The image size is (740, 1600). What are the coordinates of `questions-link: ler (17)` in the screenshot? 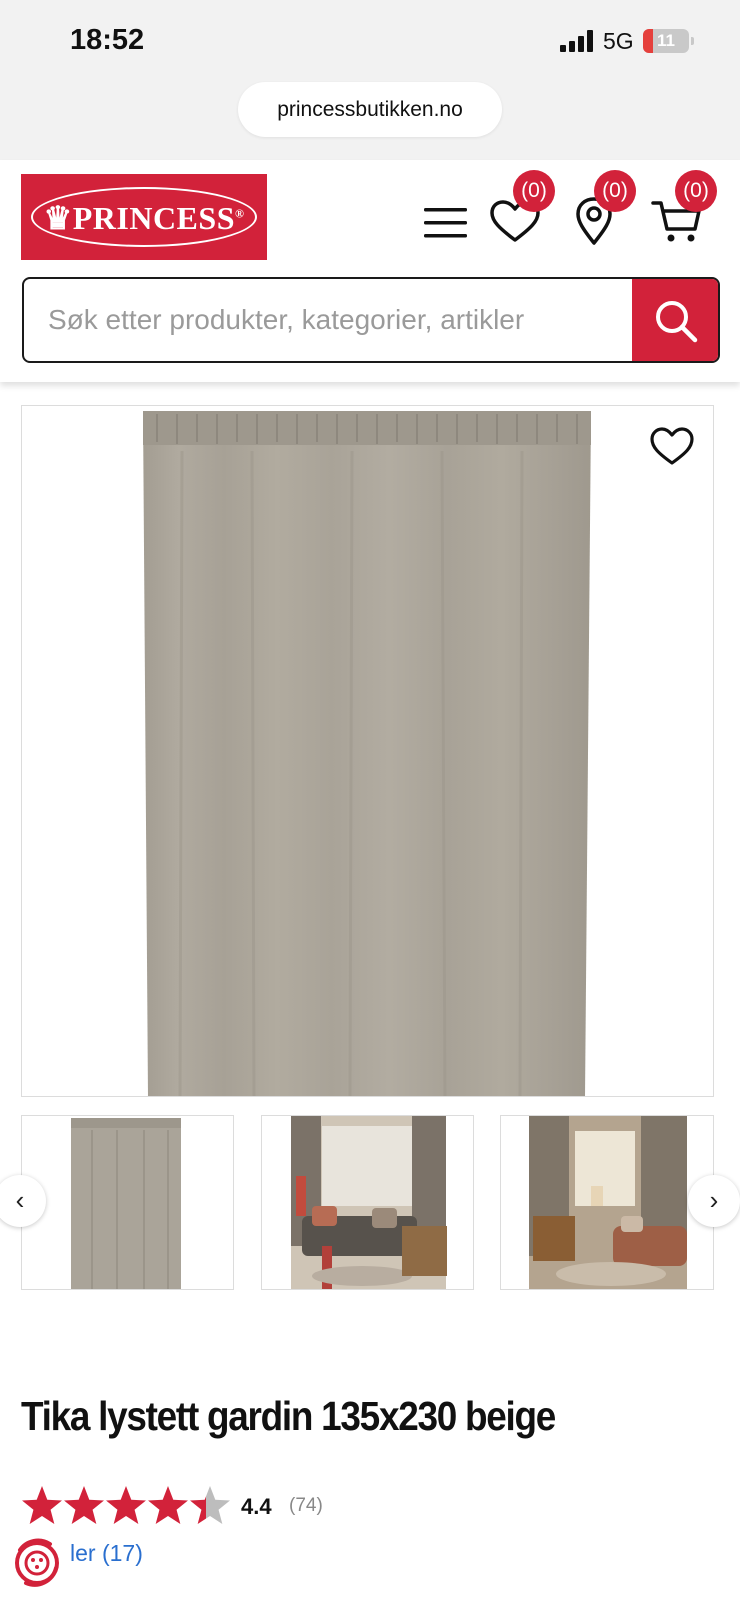 It's located at (106, 1553).